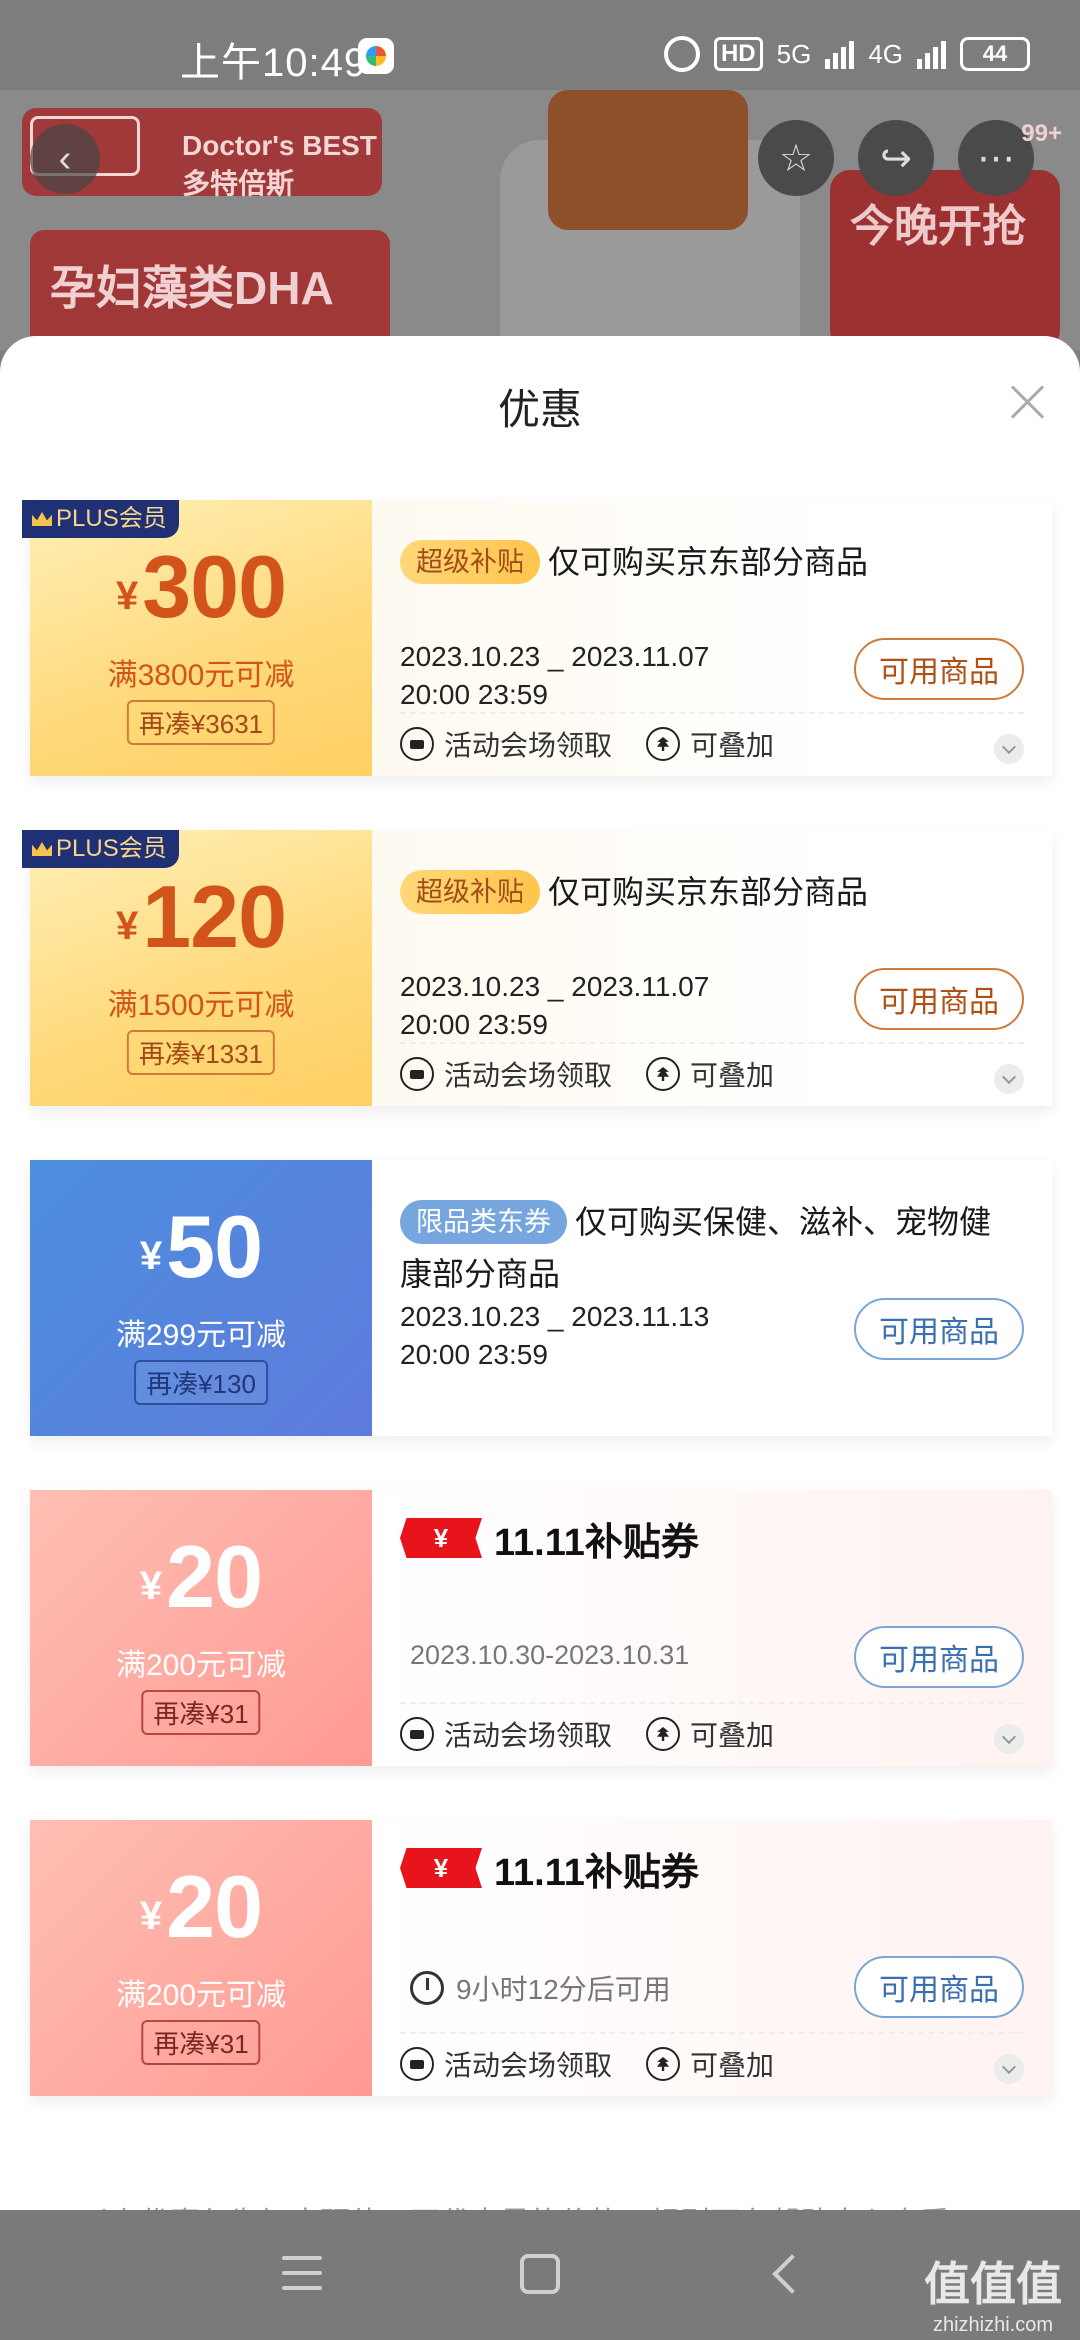  I want to click on coupon-threshold: 满3800元可减, so click(201, 675).